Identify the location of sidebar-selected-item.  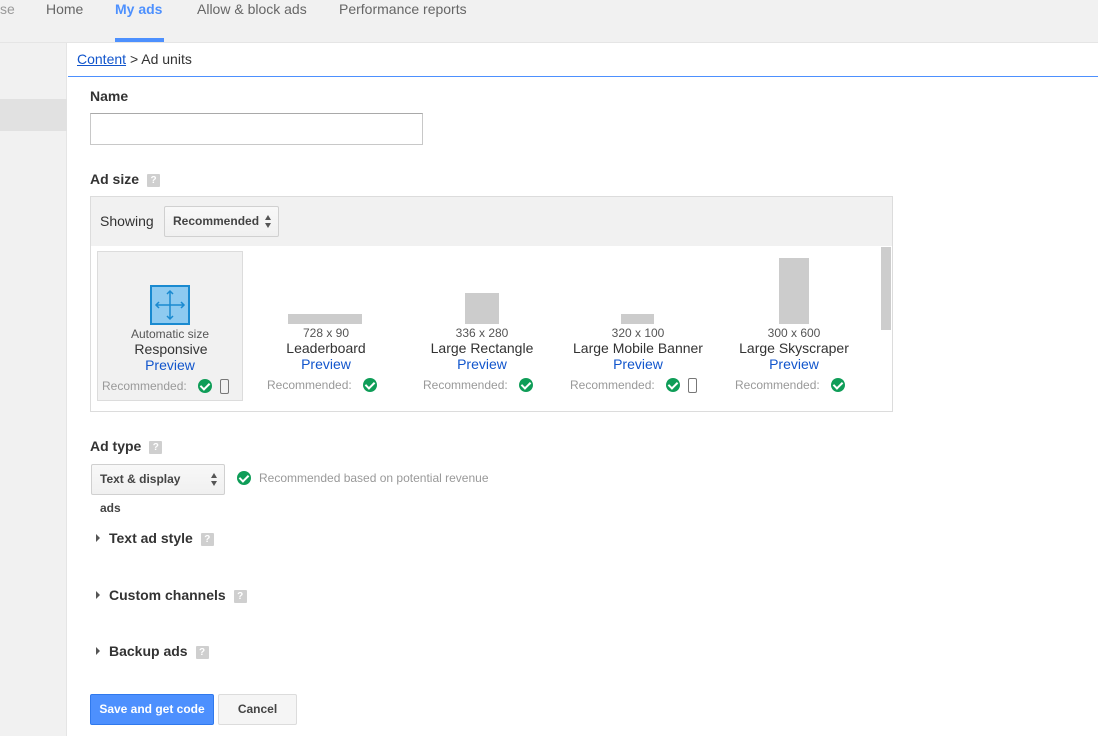
(33, 115).